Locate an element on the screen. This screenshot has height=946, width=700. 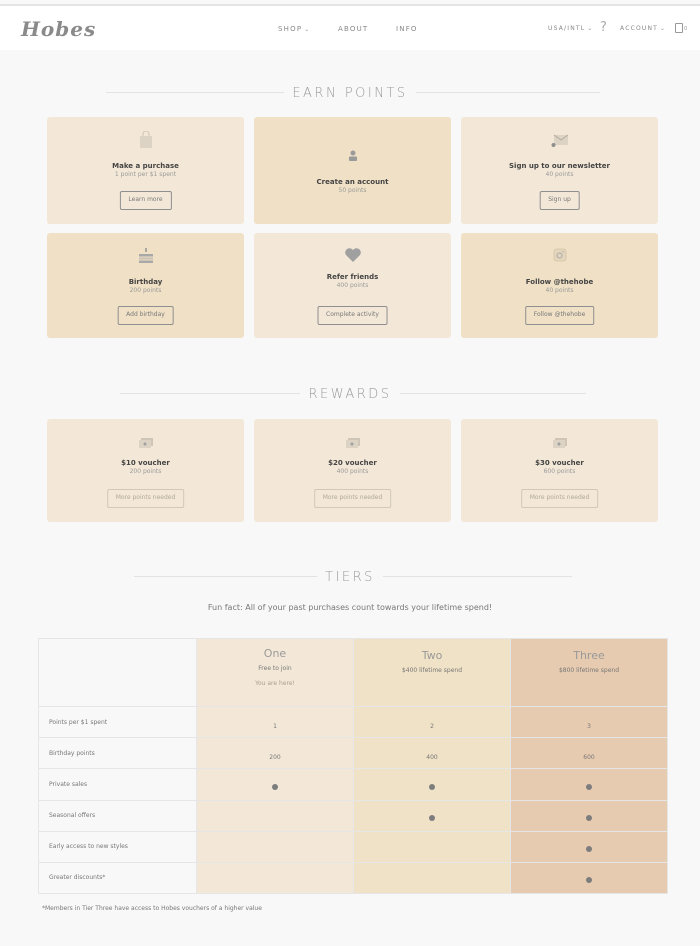
tier-name: Three is located at coordinates (589, 656).